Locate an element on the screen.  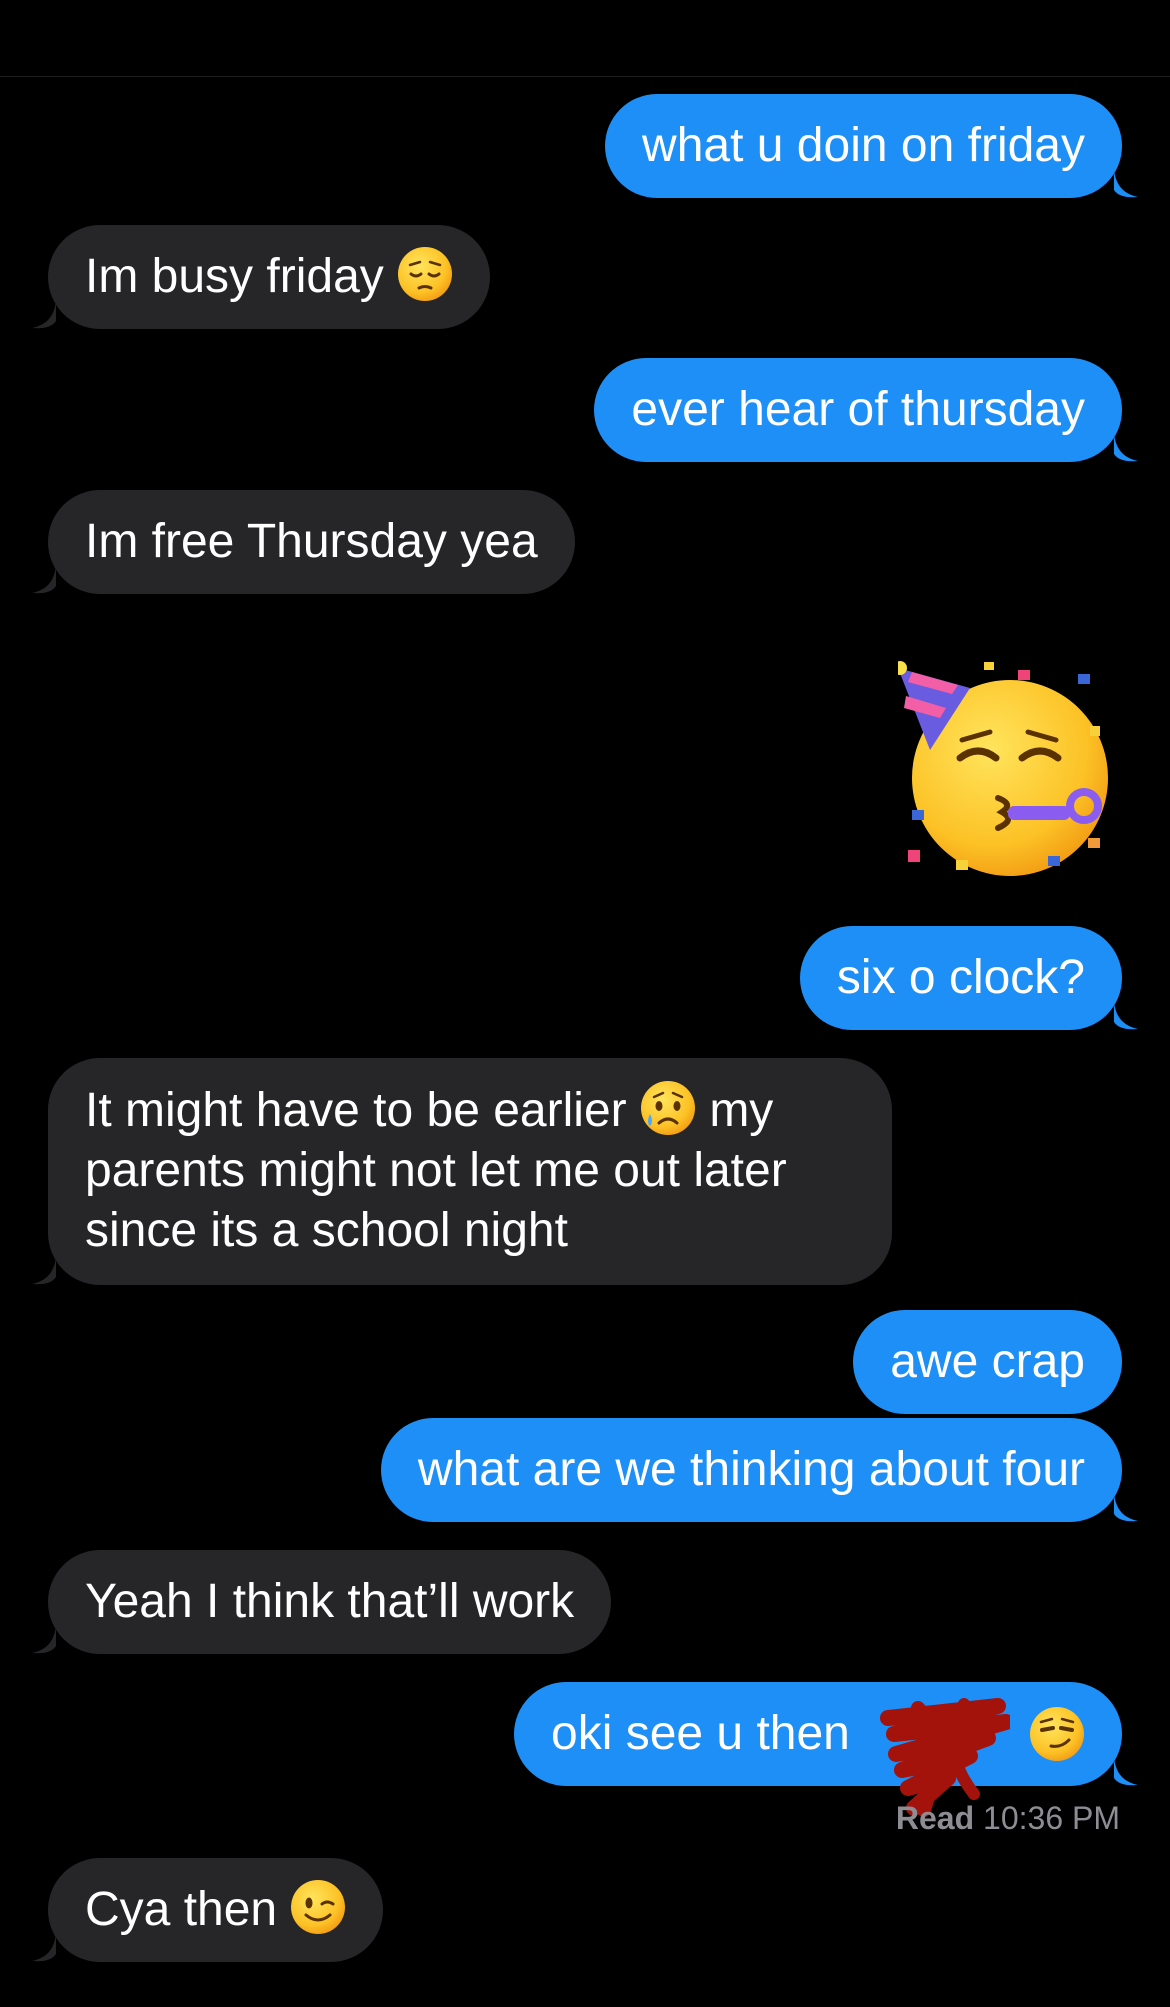
message-text: ever hear of thursday is located at coordinates (858, 409).